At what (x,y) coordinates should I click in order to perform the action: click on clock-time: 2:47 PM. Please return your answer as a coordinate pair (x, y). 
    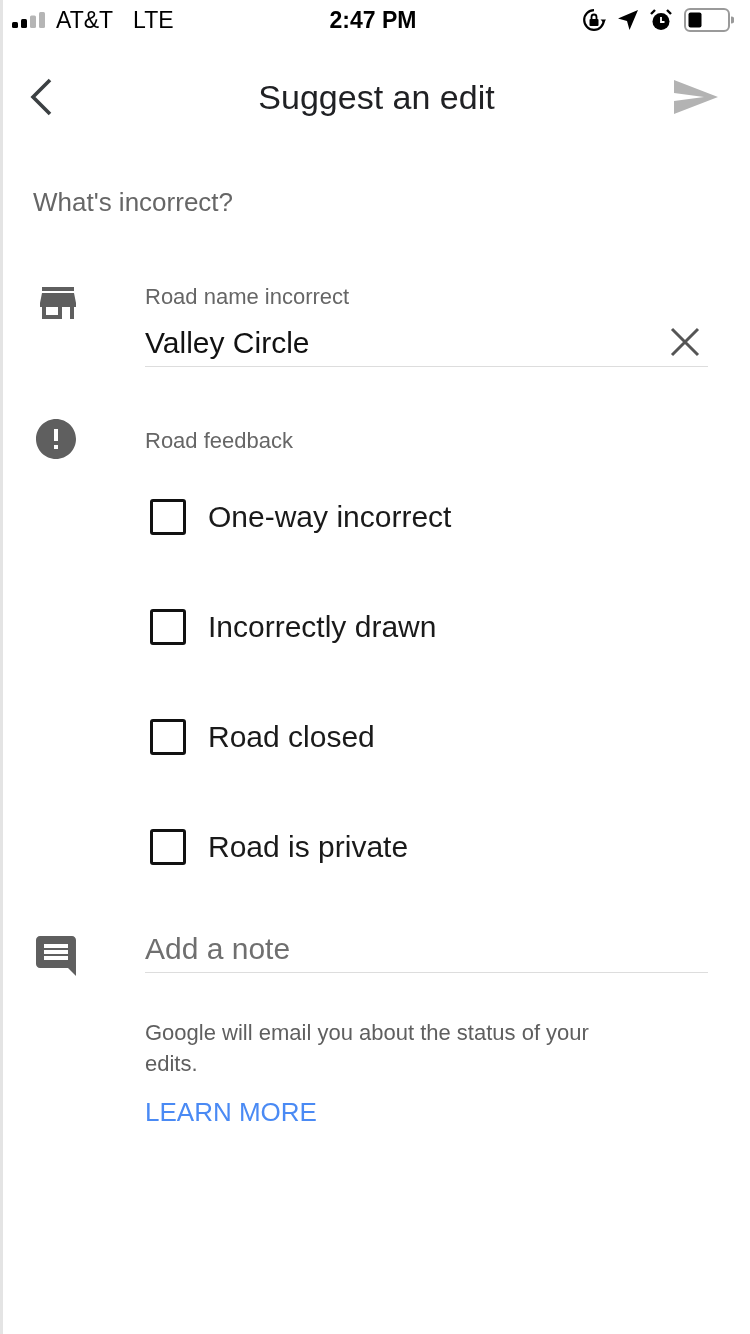
    Looking at the image, I should click on (373, 20).